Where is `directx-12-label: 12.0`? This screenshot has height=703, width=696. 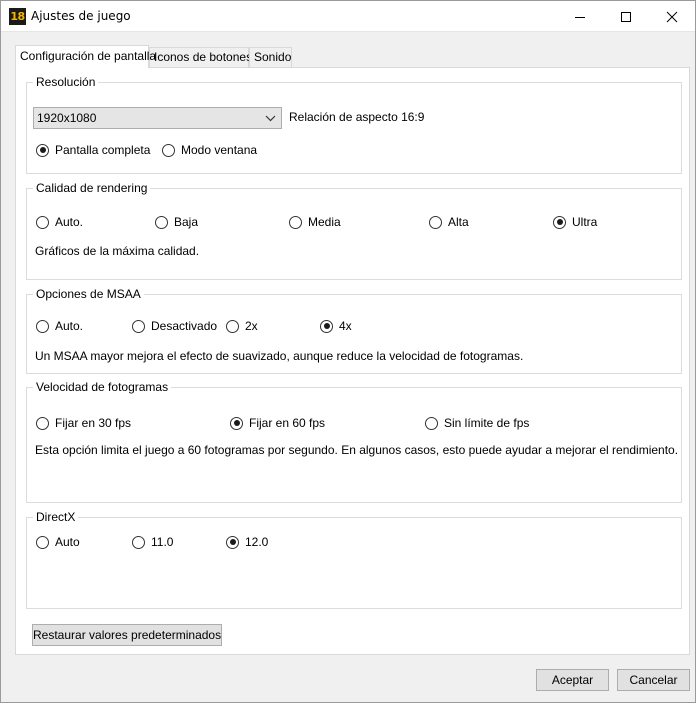 directx-12-label: 12.0 is located at coordinates (257, 542).